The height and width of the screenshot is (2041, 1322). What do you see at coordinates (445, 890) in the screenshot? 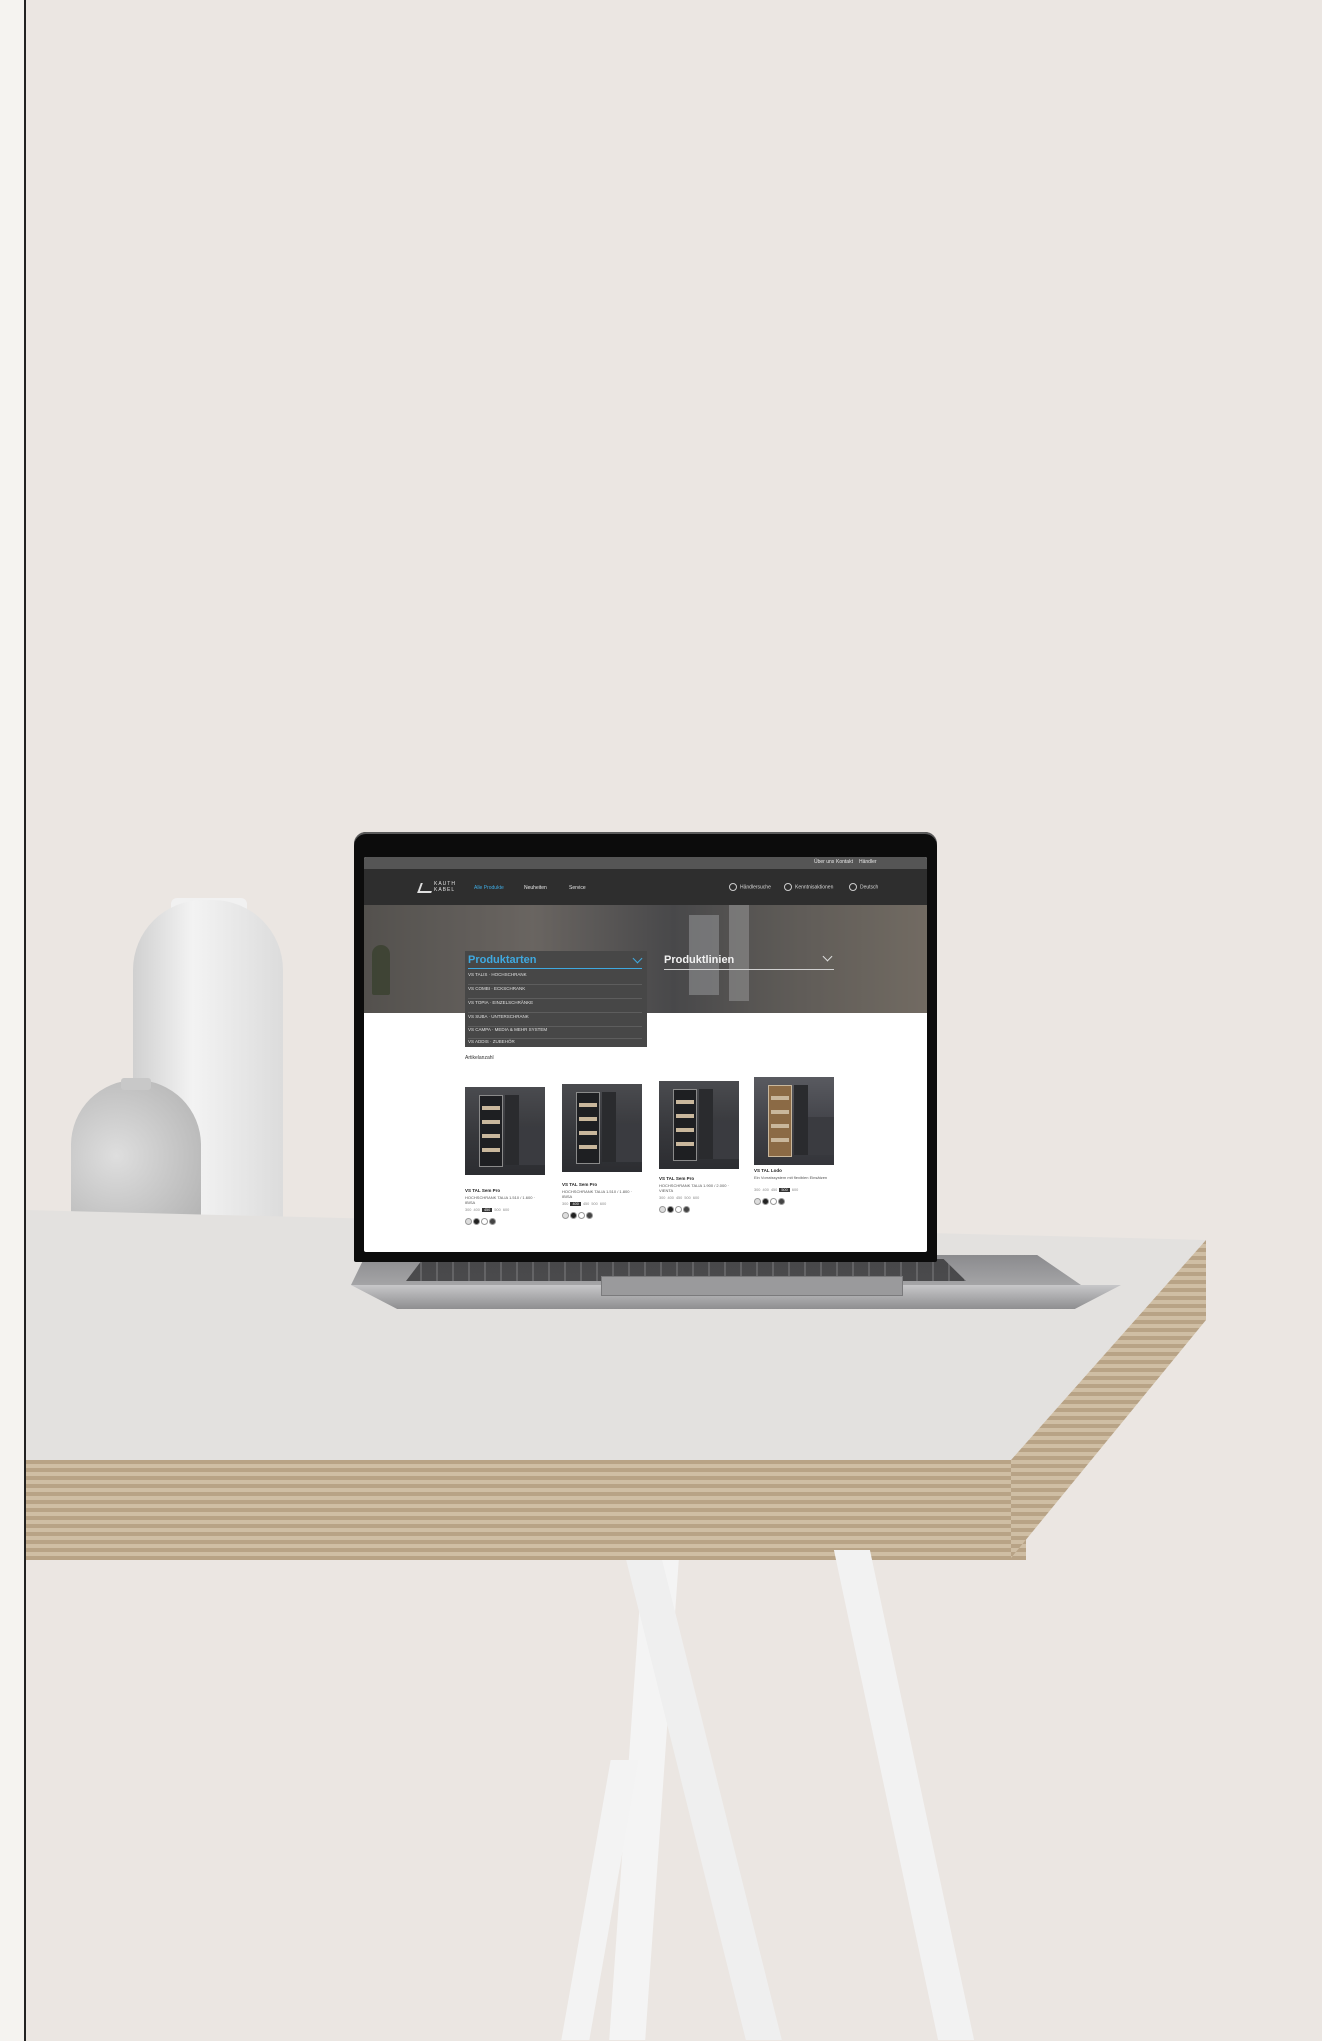
I see `logo-text: KABEL` at bounding box center [445, 890].